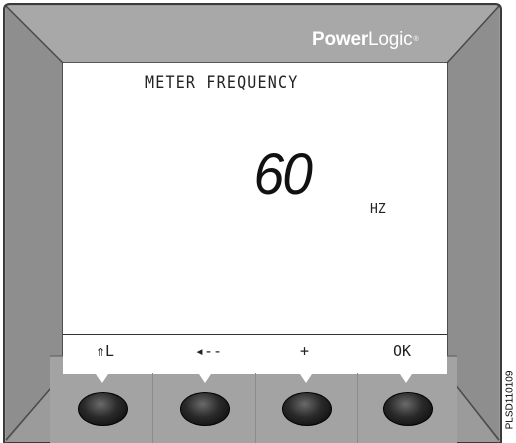  What do you see at coordinates (105, 351) in the screenshot?
I see `softkey-label-up-level: ⇑L` at bounding box center [105, 351].